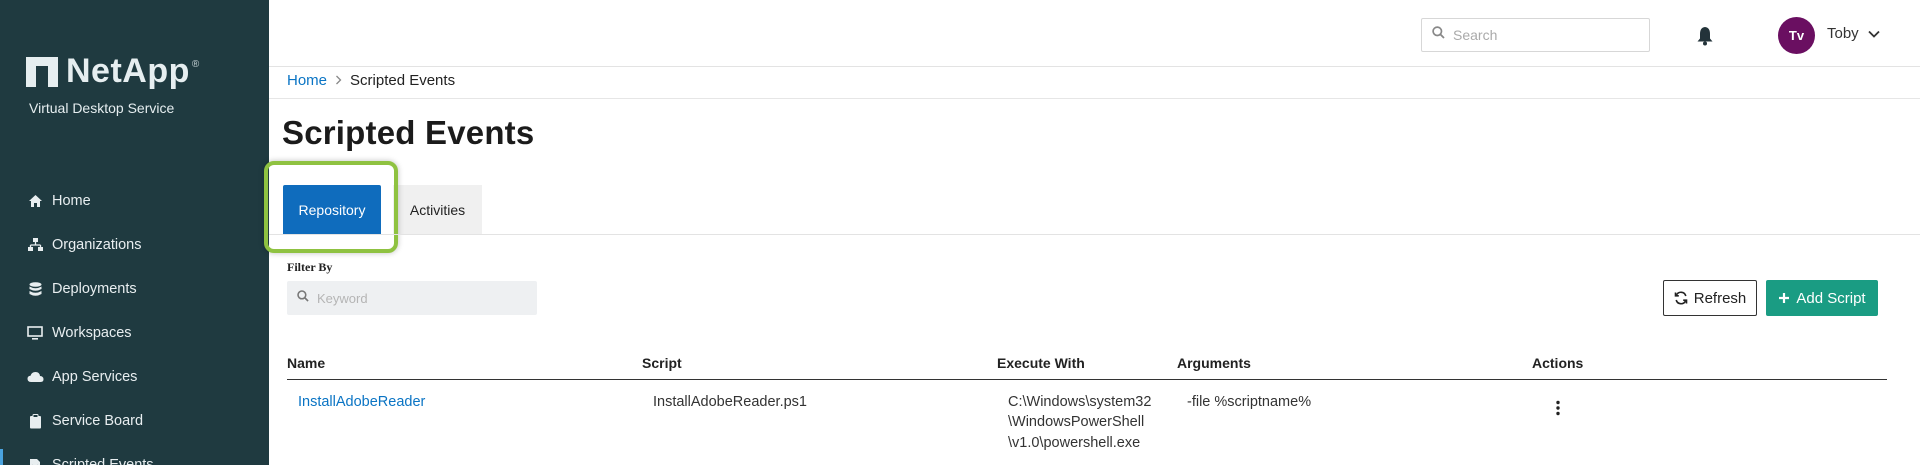  What do you see at coordinates (95, 377) in the screenshot?
I see `sidebar-item-label: App Services` at bounding box center [95, 377].